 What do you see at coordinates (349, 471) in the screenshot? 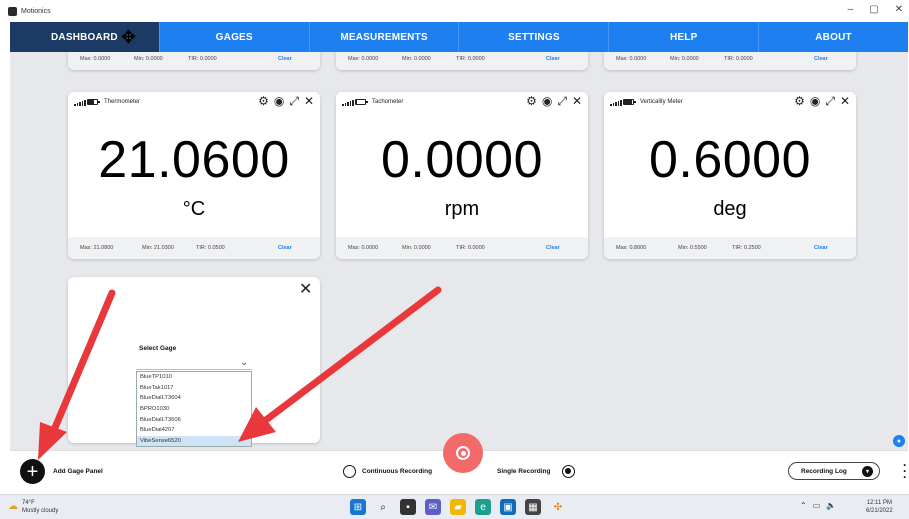
I see `continuous-recording-radio` at bounding box center [349, 471].